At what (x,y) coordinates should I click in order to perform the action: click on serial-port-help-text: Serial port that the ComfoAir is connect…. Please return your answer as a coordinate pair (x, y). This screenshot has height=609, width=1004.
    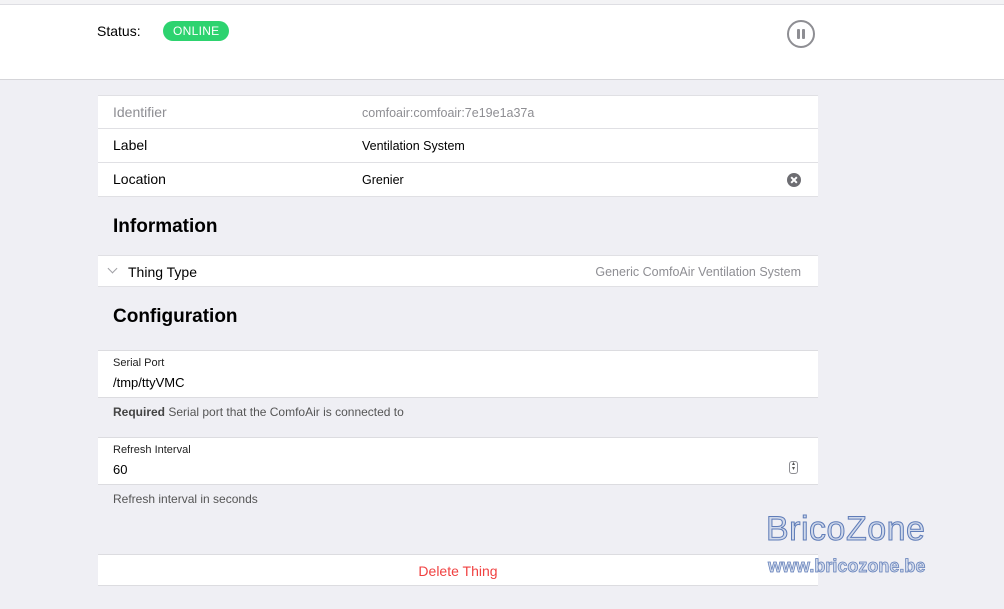
    Looking at the image, I should click on (286, 412).